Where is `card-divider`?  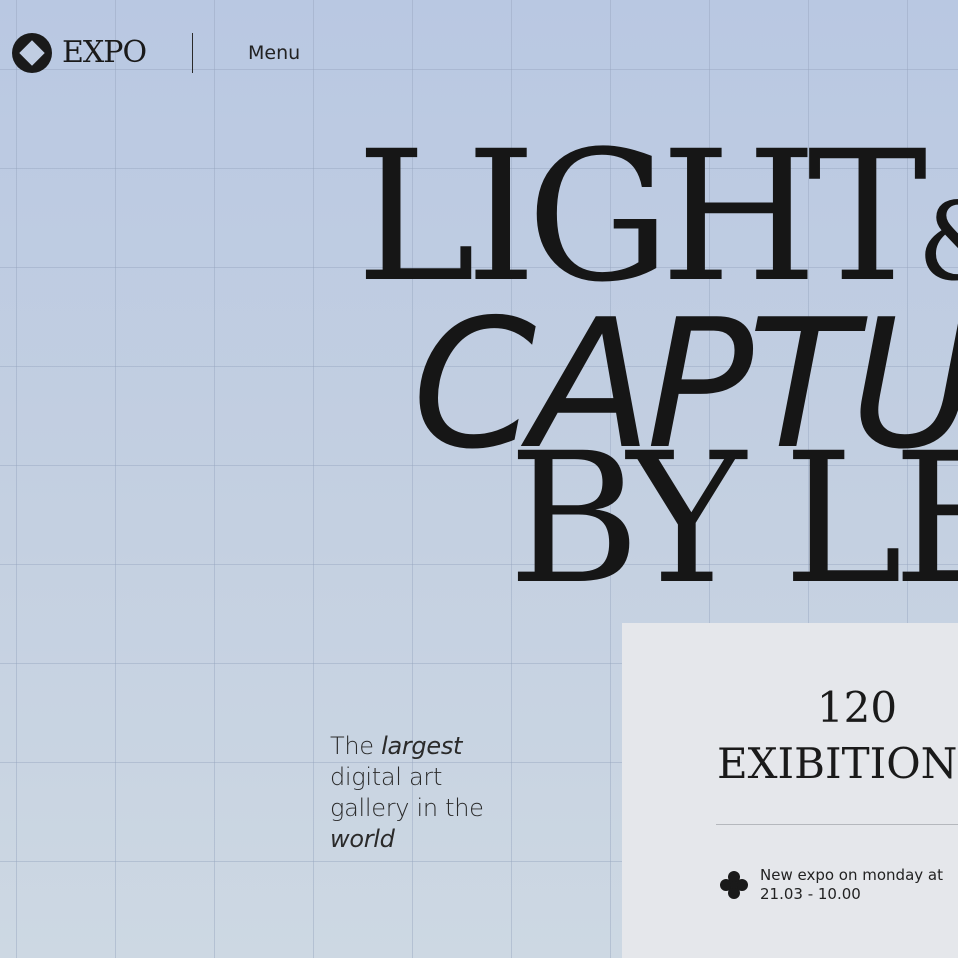 card-divider is located at coordinates (837, 824).